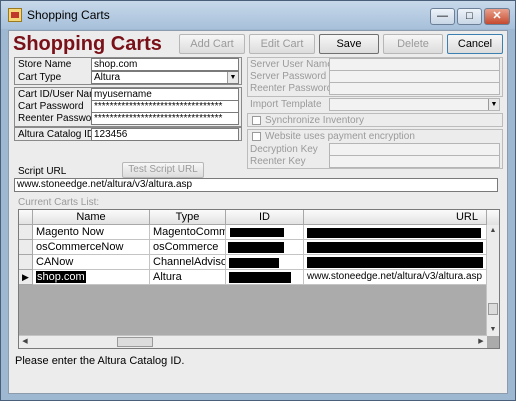  I want to click on scroll-up-icon: ▲, so click(493, 231).